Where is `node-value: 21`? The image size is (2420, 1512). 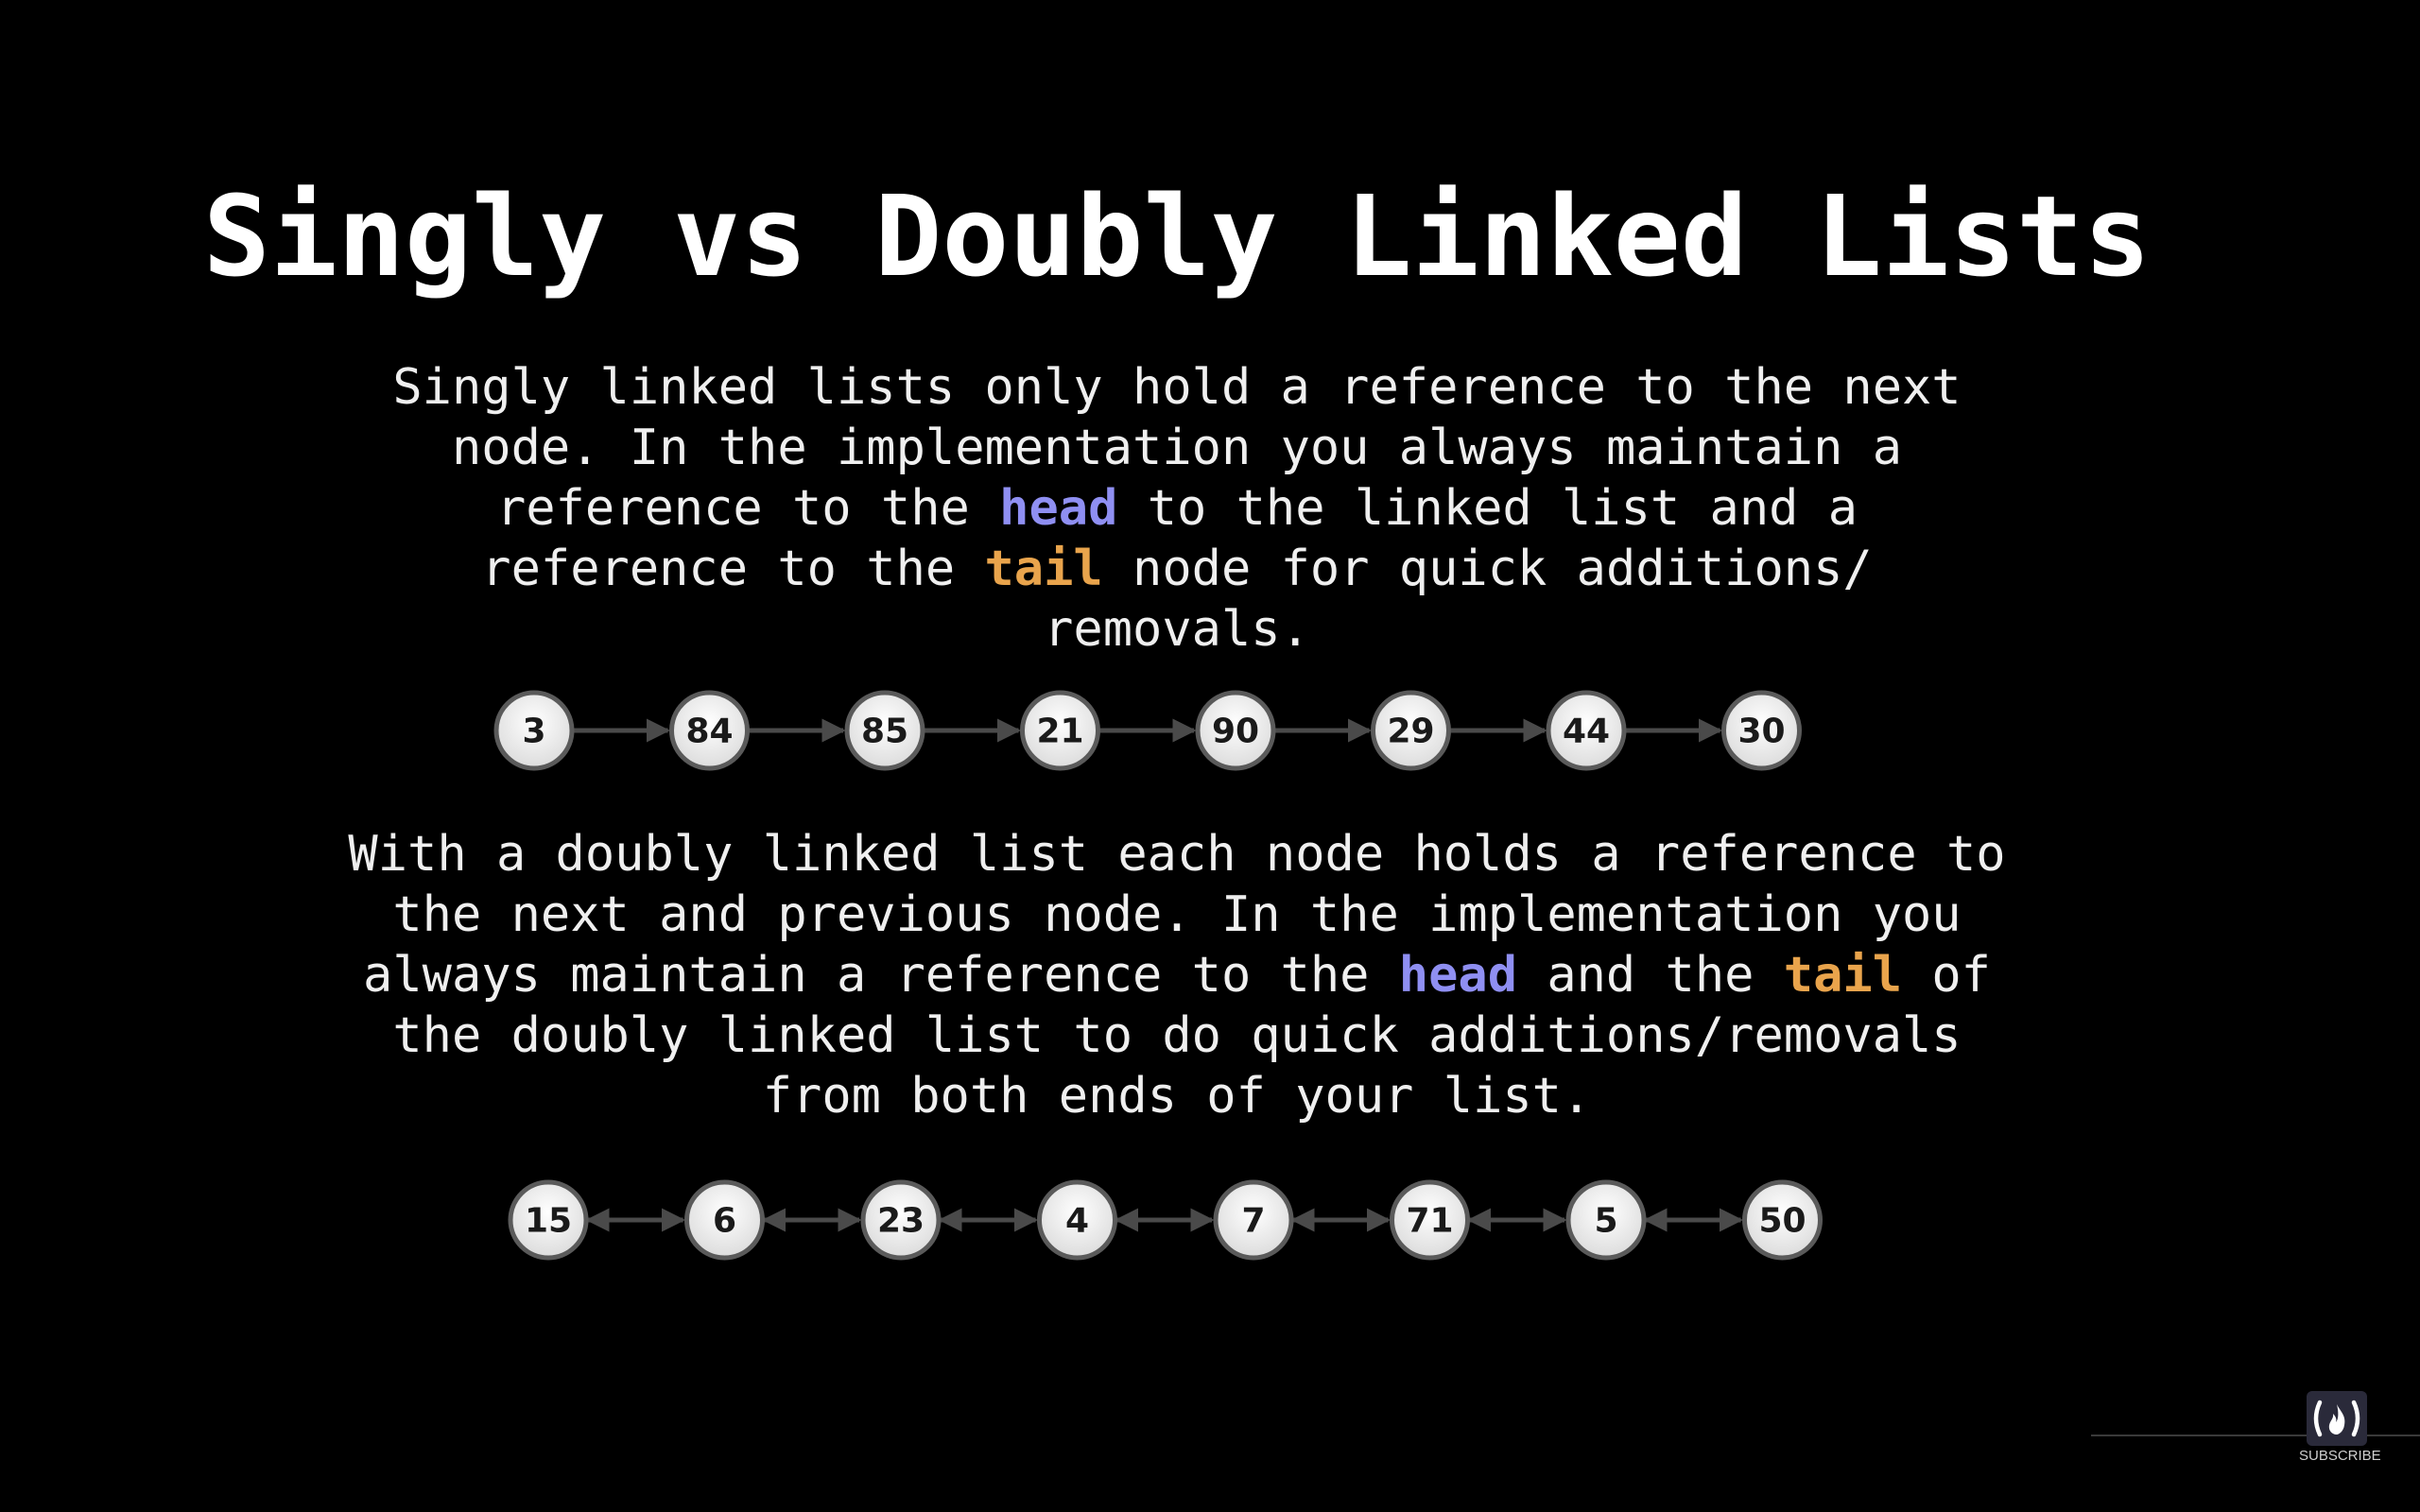 node-value: 21 is located at coordinates (1059, 732).